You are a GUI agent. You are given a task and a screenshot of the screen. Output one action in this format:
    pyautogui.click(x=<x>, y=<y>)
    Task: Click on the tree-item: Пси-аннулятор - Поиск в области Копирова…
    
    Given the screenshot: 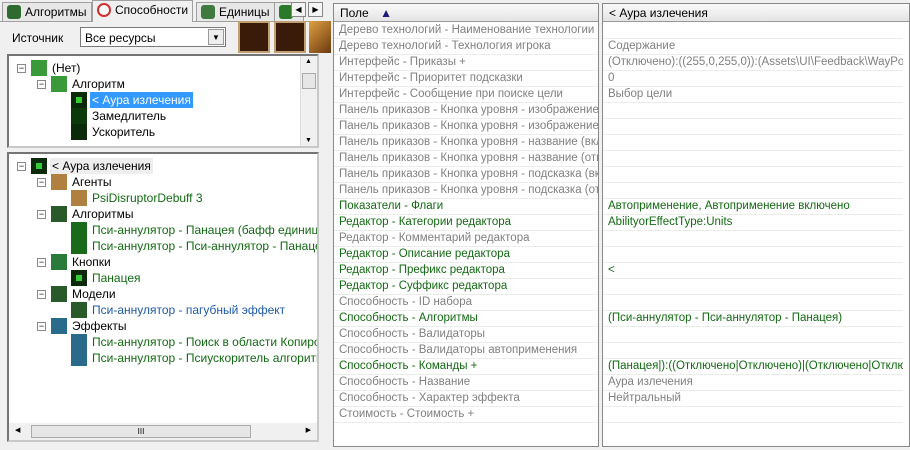 What is the action you would take?
    pyautogui.click(x=163, y=342)
    